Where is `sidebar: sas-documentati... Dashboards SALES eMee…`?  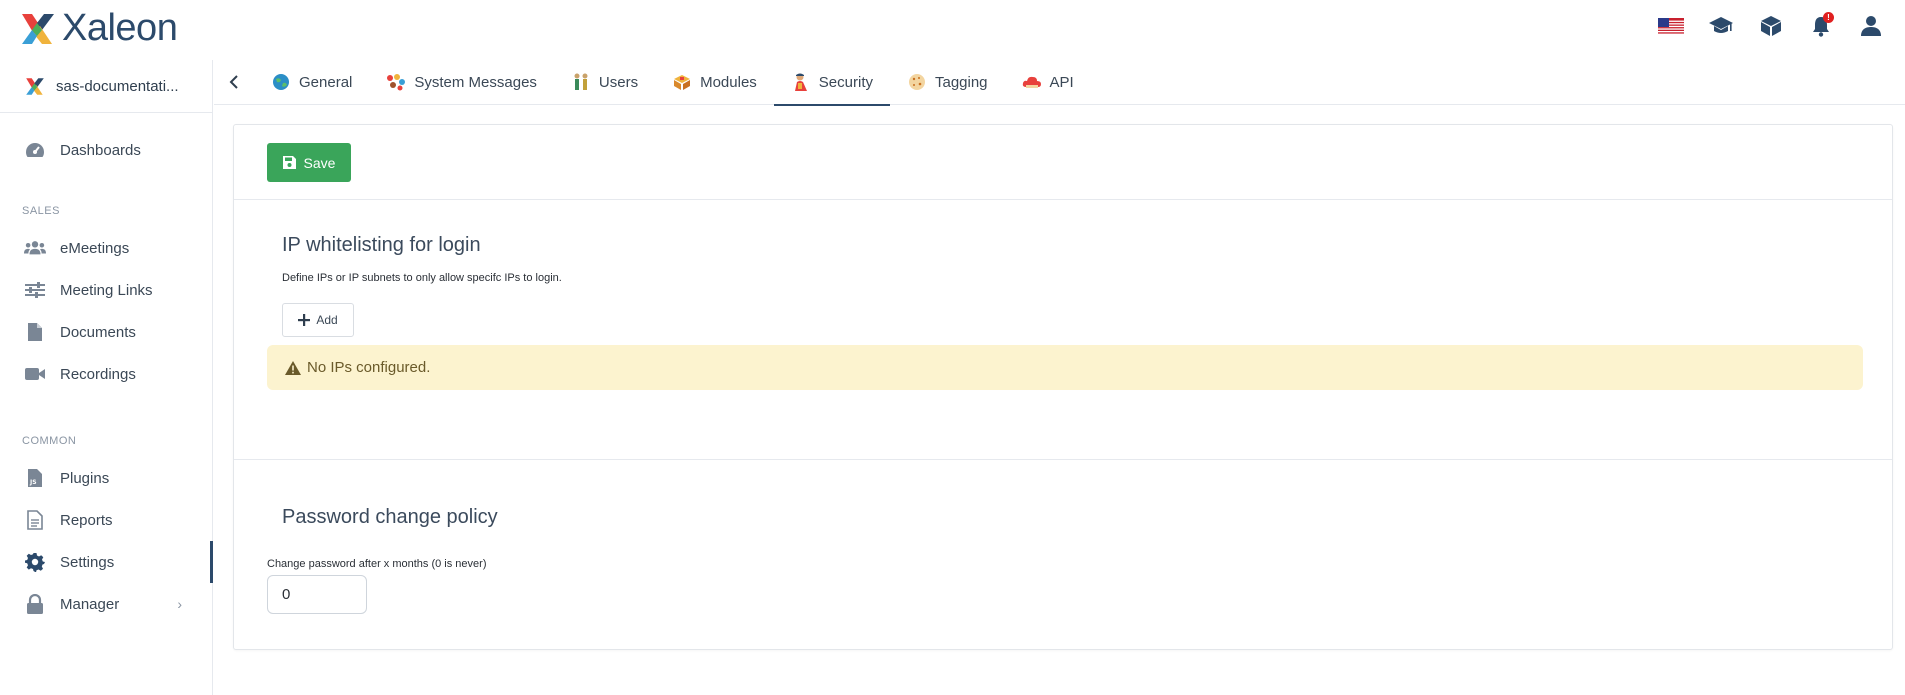 sidebar: sas-documentati... Dashboards SALES eMee… is located at coordinates (106, 377).